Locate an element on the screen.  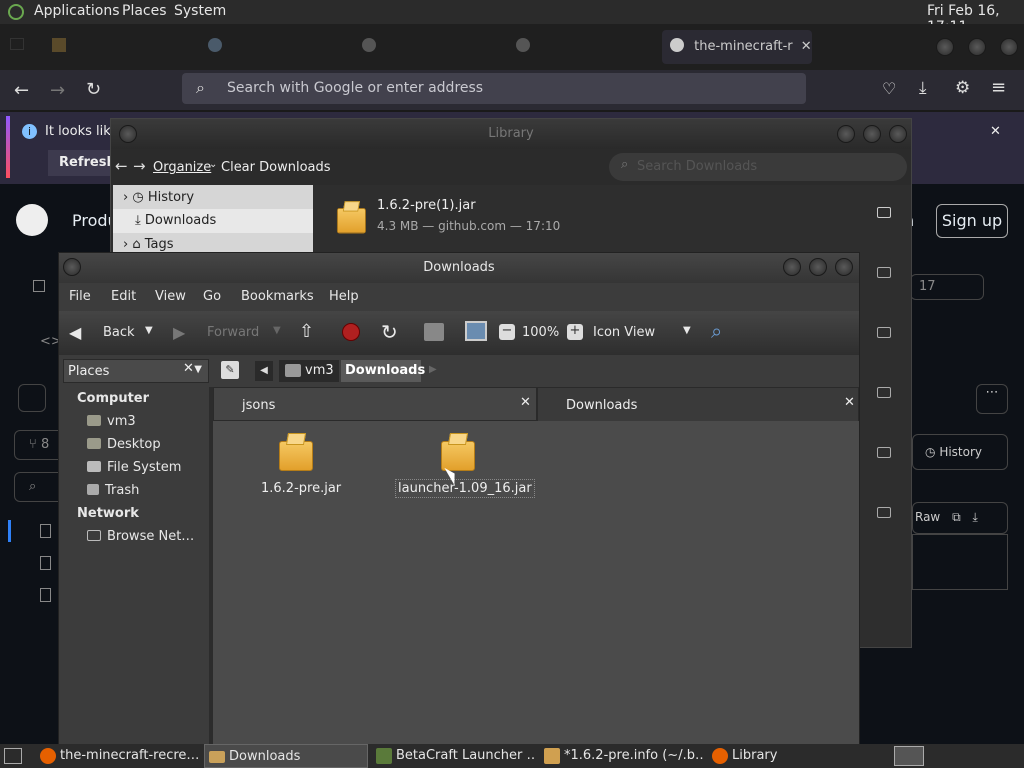
copy-icon: ⧉ is located at coordinates (956, 517).